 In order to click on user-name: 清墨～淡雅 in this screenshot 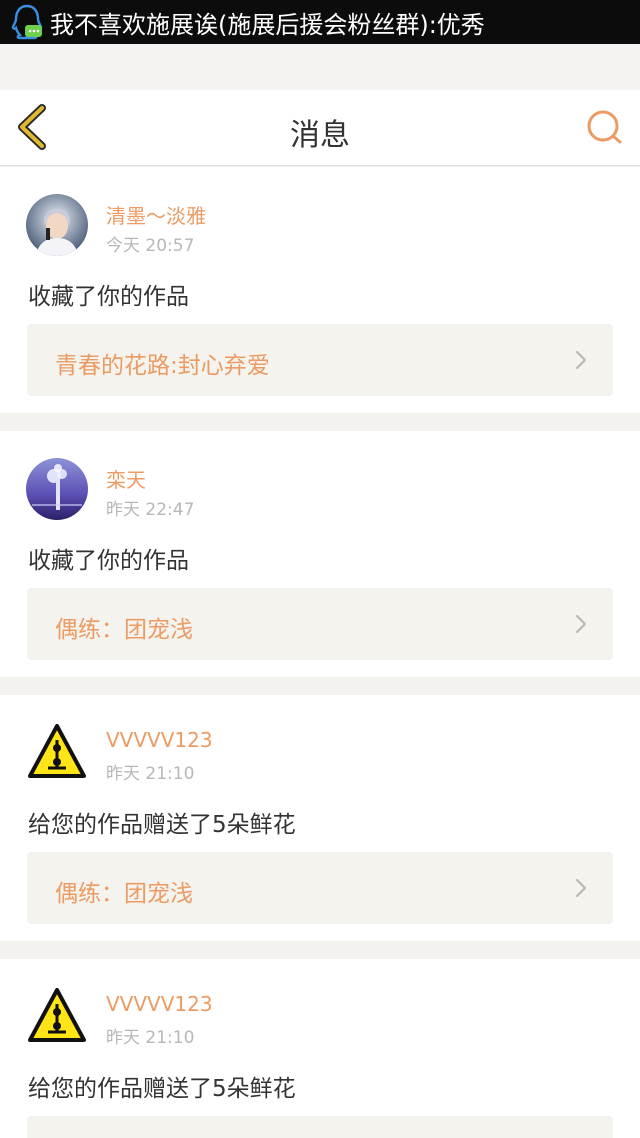, I will do `click(156, 214)`.